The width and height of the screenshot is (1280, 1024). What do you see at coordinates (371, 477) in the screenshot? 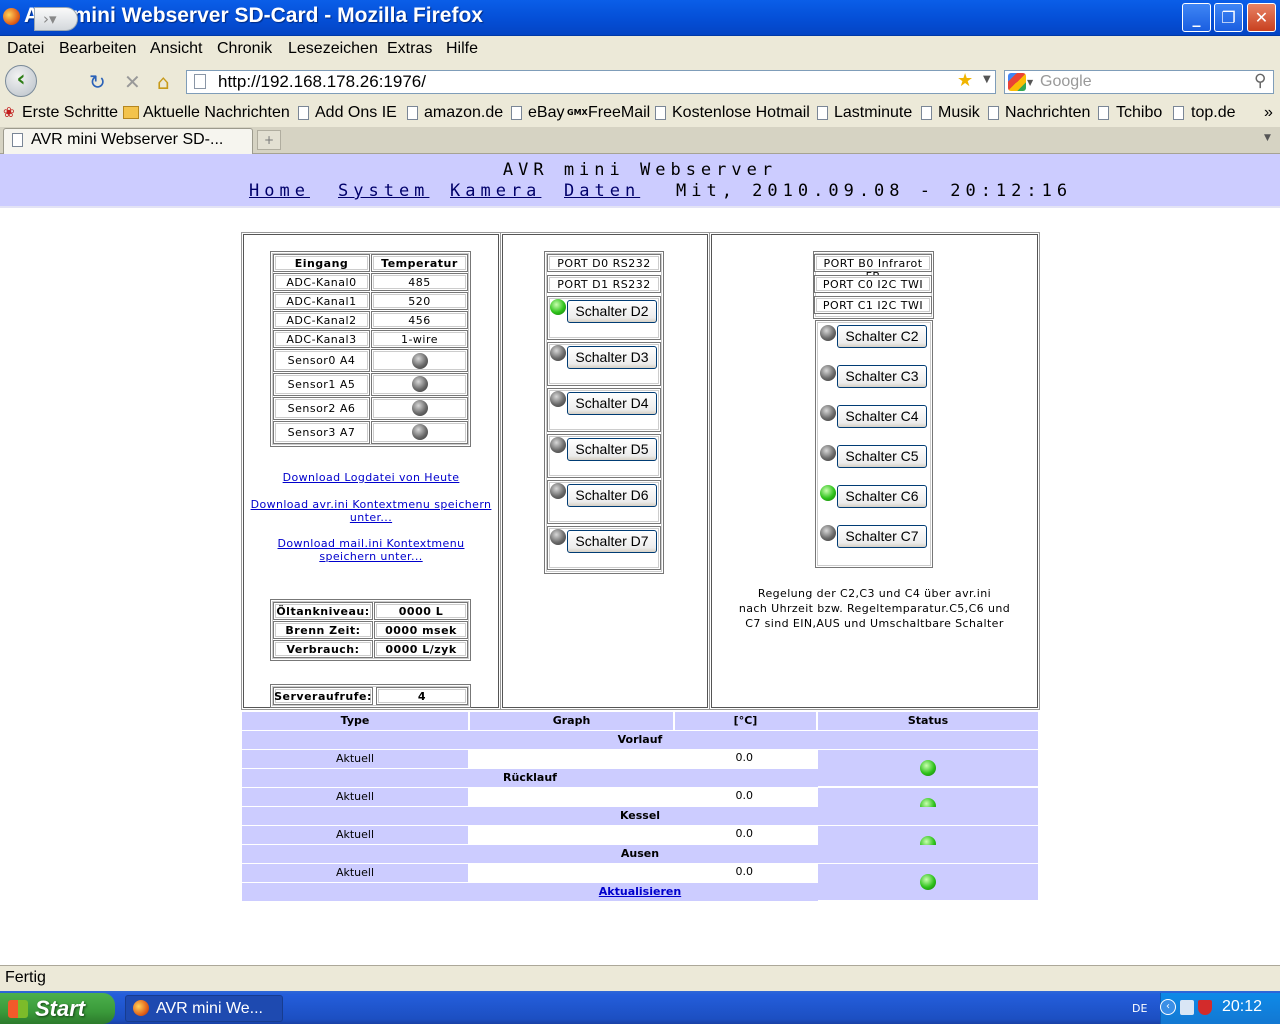
I see `download-logdatei-link: Download Logdatei von Heute` at bounding box center [371, 477].